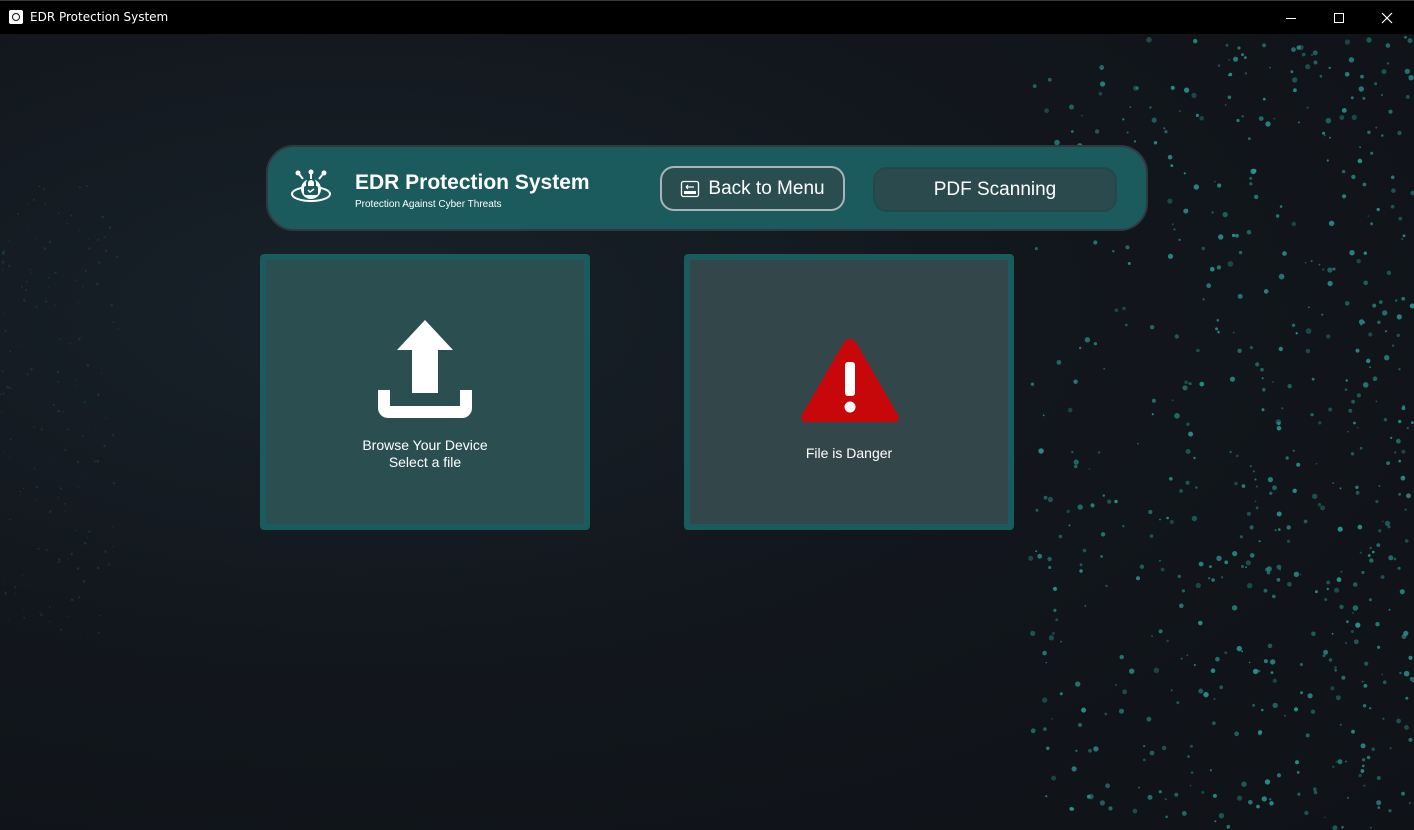 The width and height of the screenshot is (1414, 830). Describe the element at coordinates (690, 188) in the screenshot. I see `back-icon` at that location.